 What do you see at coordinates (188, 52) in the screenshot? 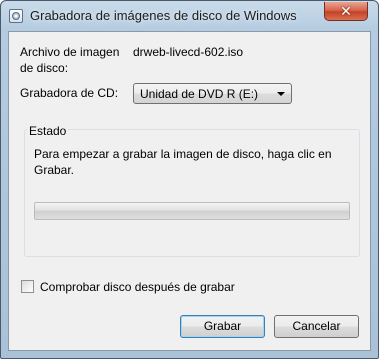
I see `image-file-value: drweb-livecd-602.iso` at bounding box center [188, 52].